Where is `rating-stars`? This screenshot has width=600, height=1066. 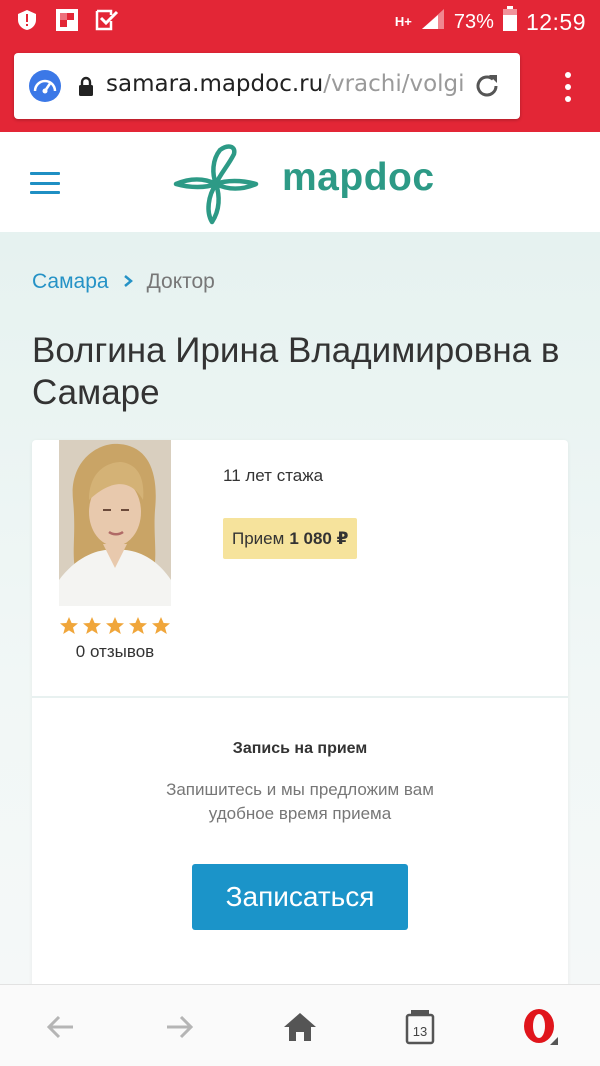 rating-stars is located at coordinates (115, 626).